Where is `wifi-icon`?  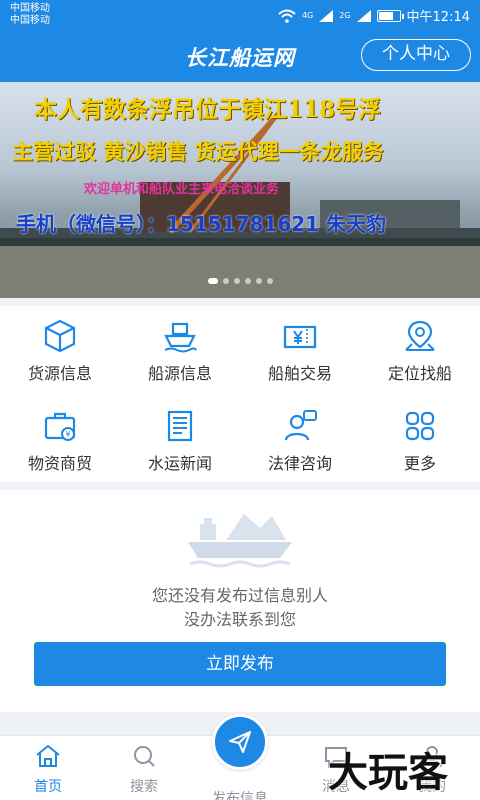 wifi-icon is located at coordinates (287, 16).